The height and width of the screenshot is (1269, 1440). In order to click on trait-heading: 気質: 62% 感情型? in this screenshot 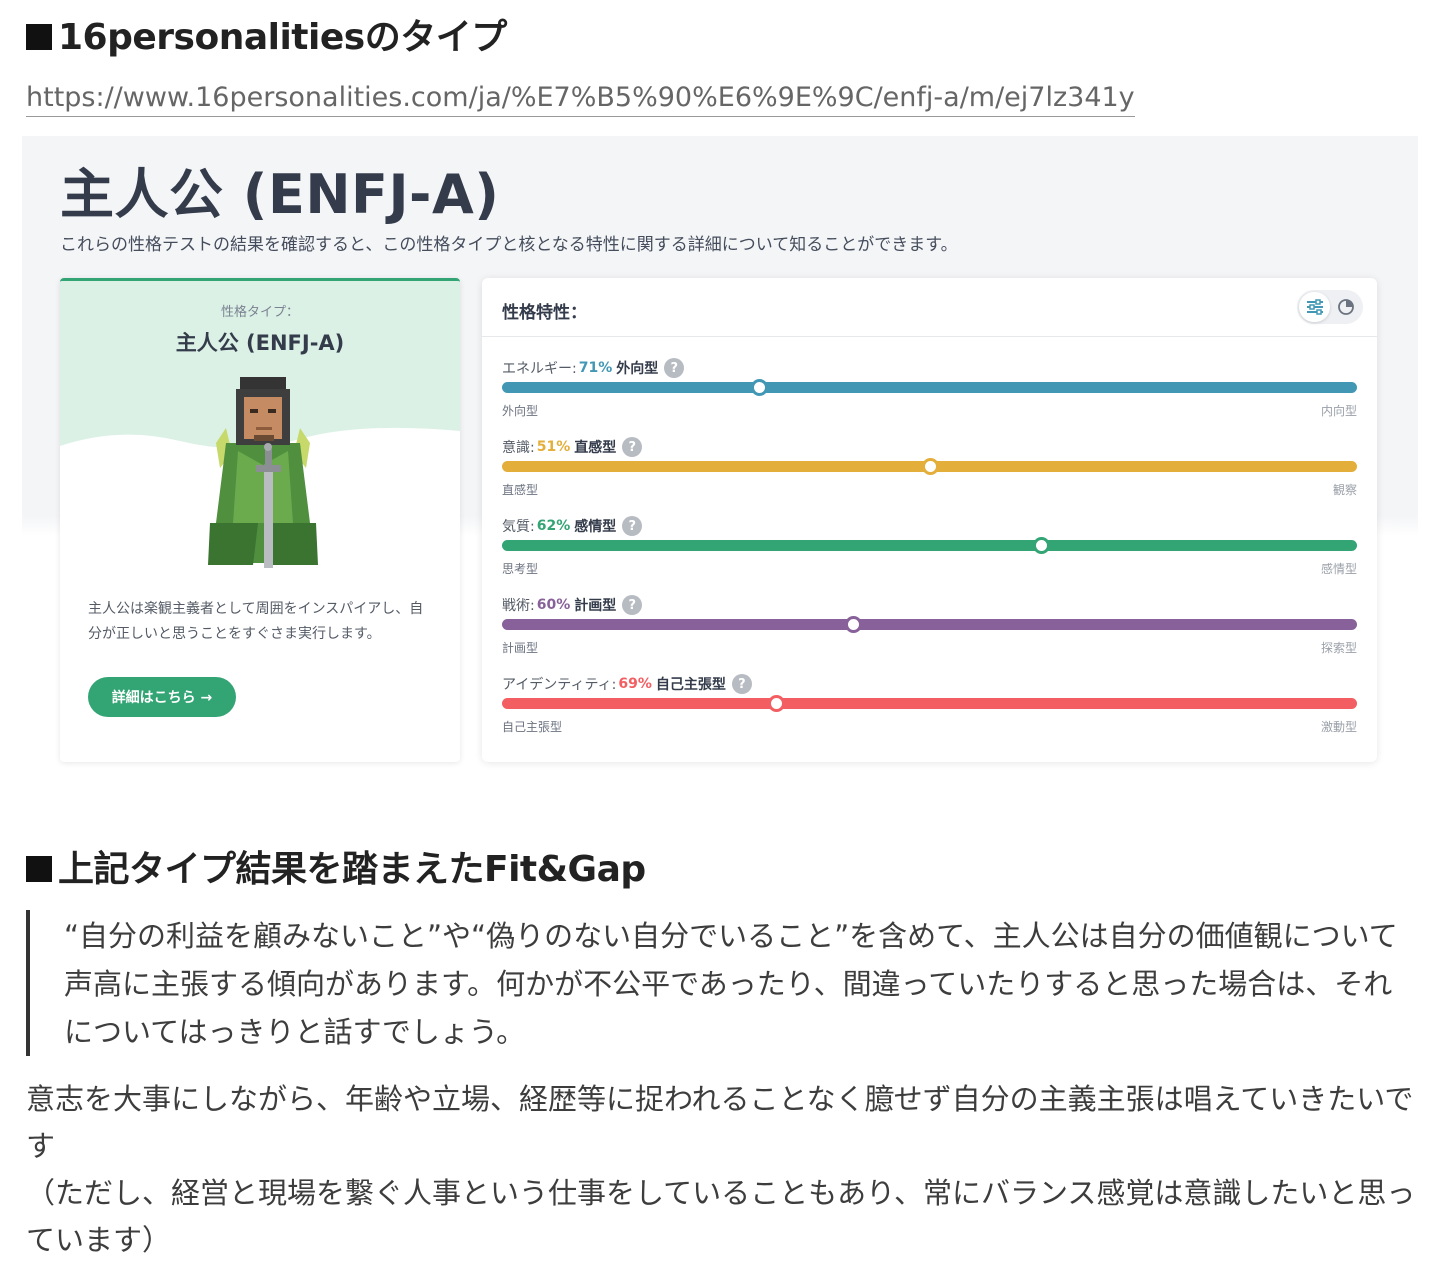, I will do `click(572, 526)`.